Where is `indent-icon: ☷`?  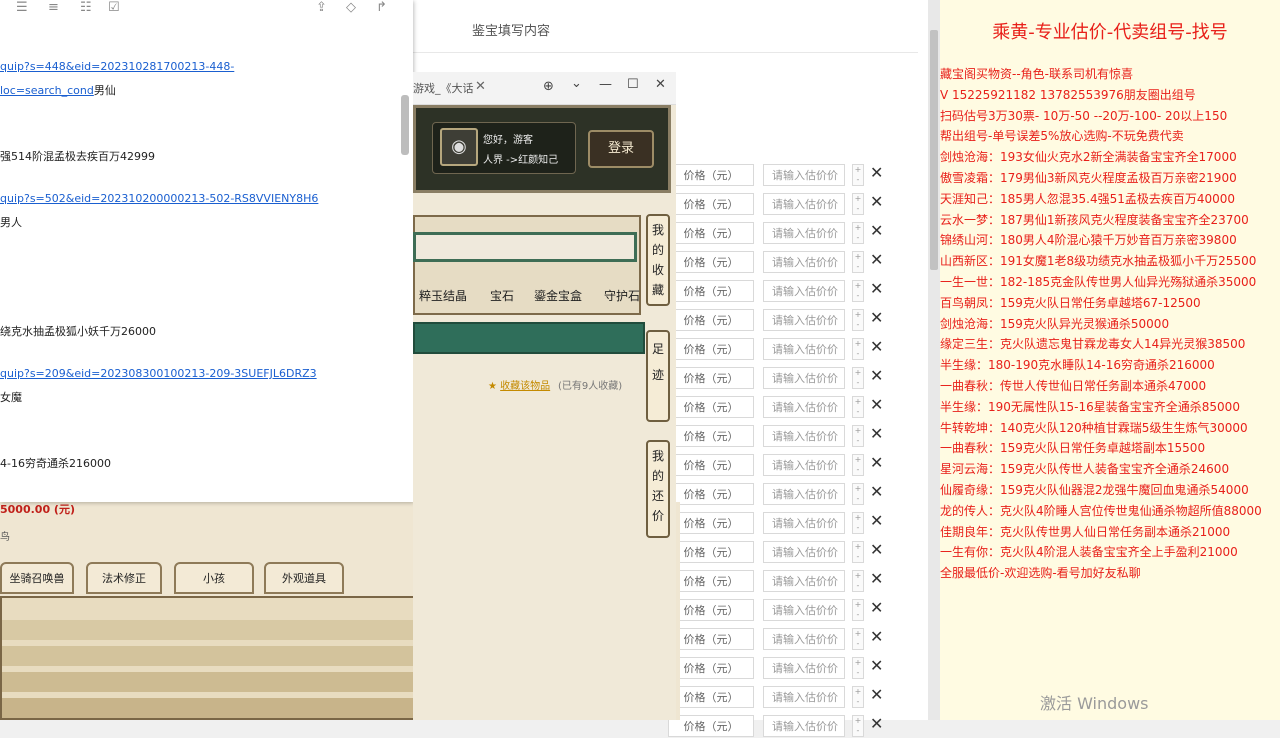
indent-icon: ☷ is located at coordinates (86, 7).